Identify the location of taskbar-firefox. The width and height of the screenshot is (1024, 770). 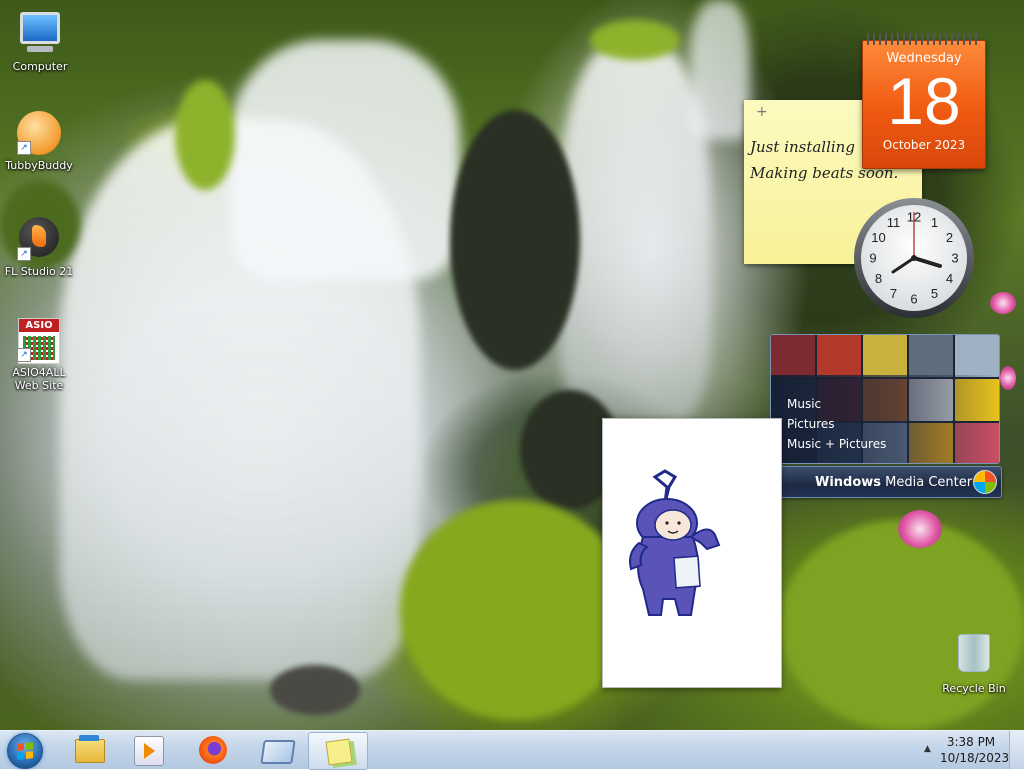
(213, 750).